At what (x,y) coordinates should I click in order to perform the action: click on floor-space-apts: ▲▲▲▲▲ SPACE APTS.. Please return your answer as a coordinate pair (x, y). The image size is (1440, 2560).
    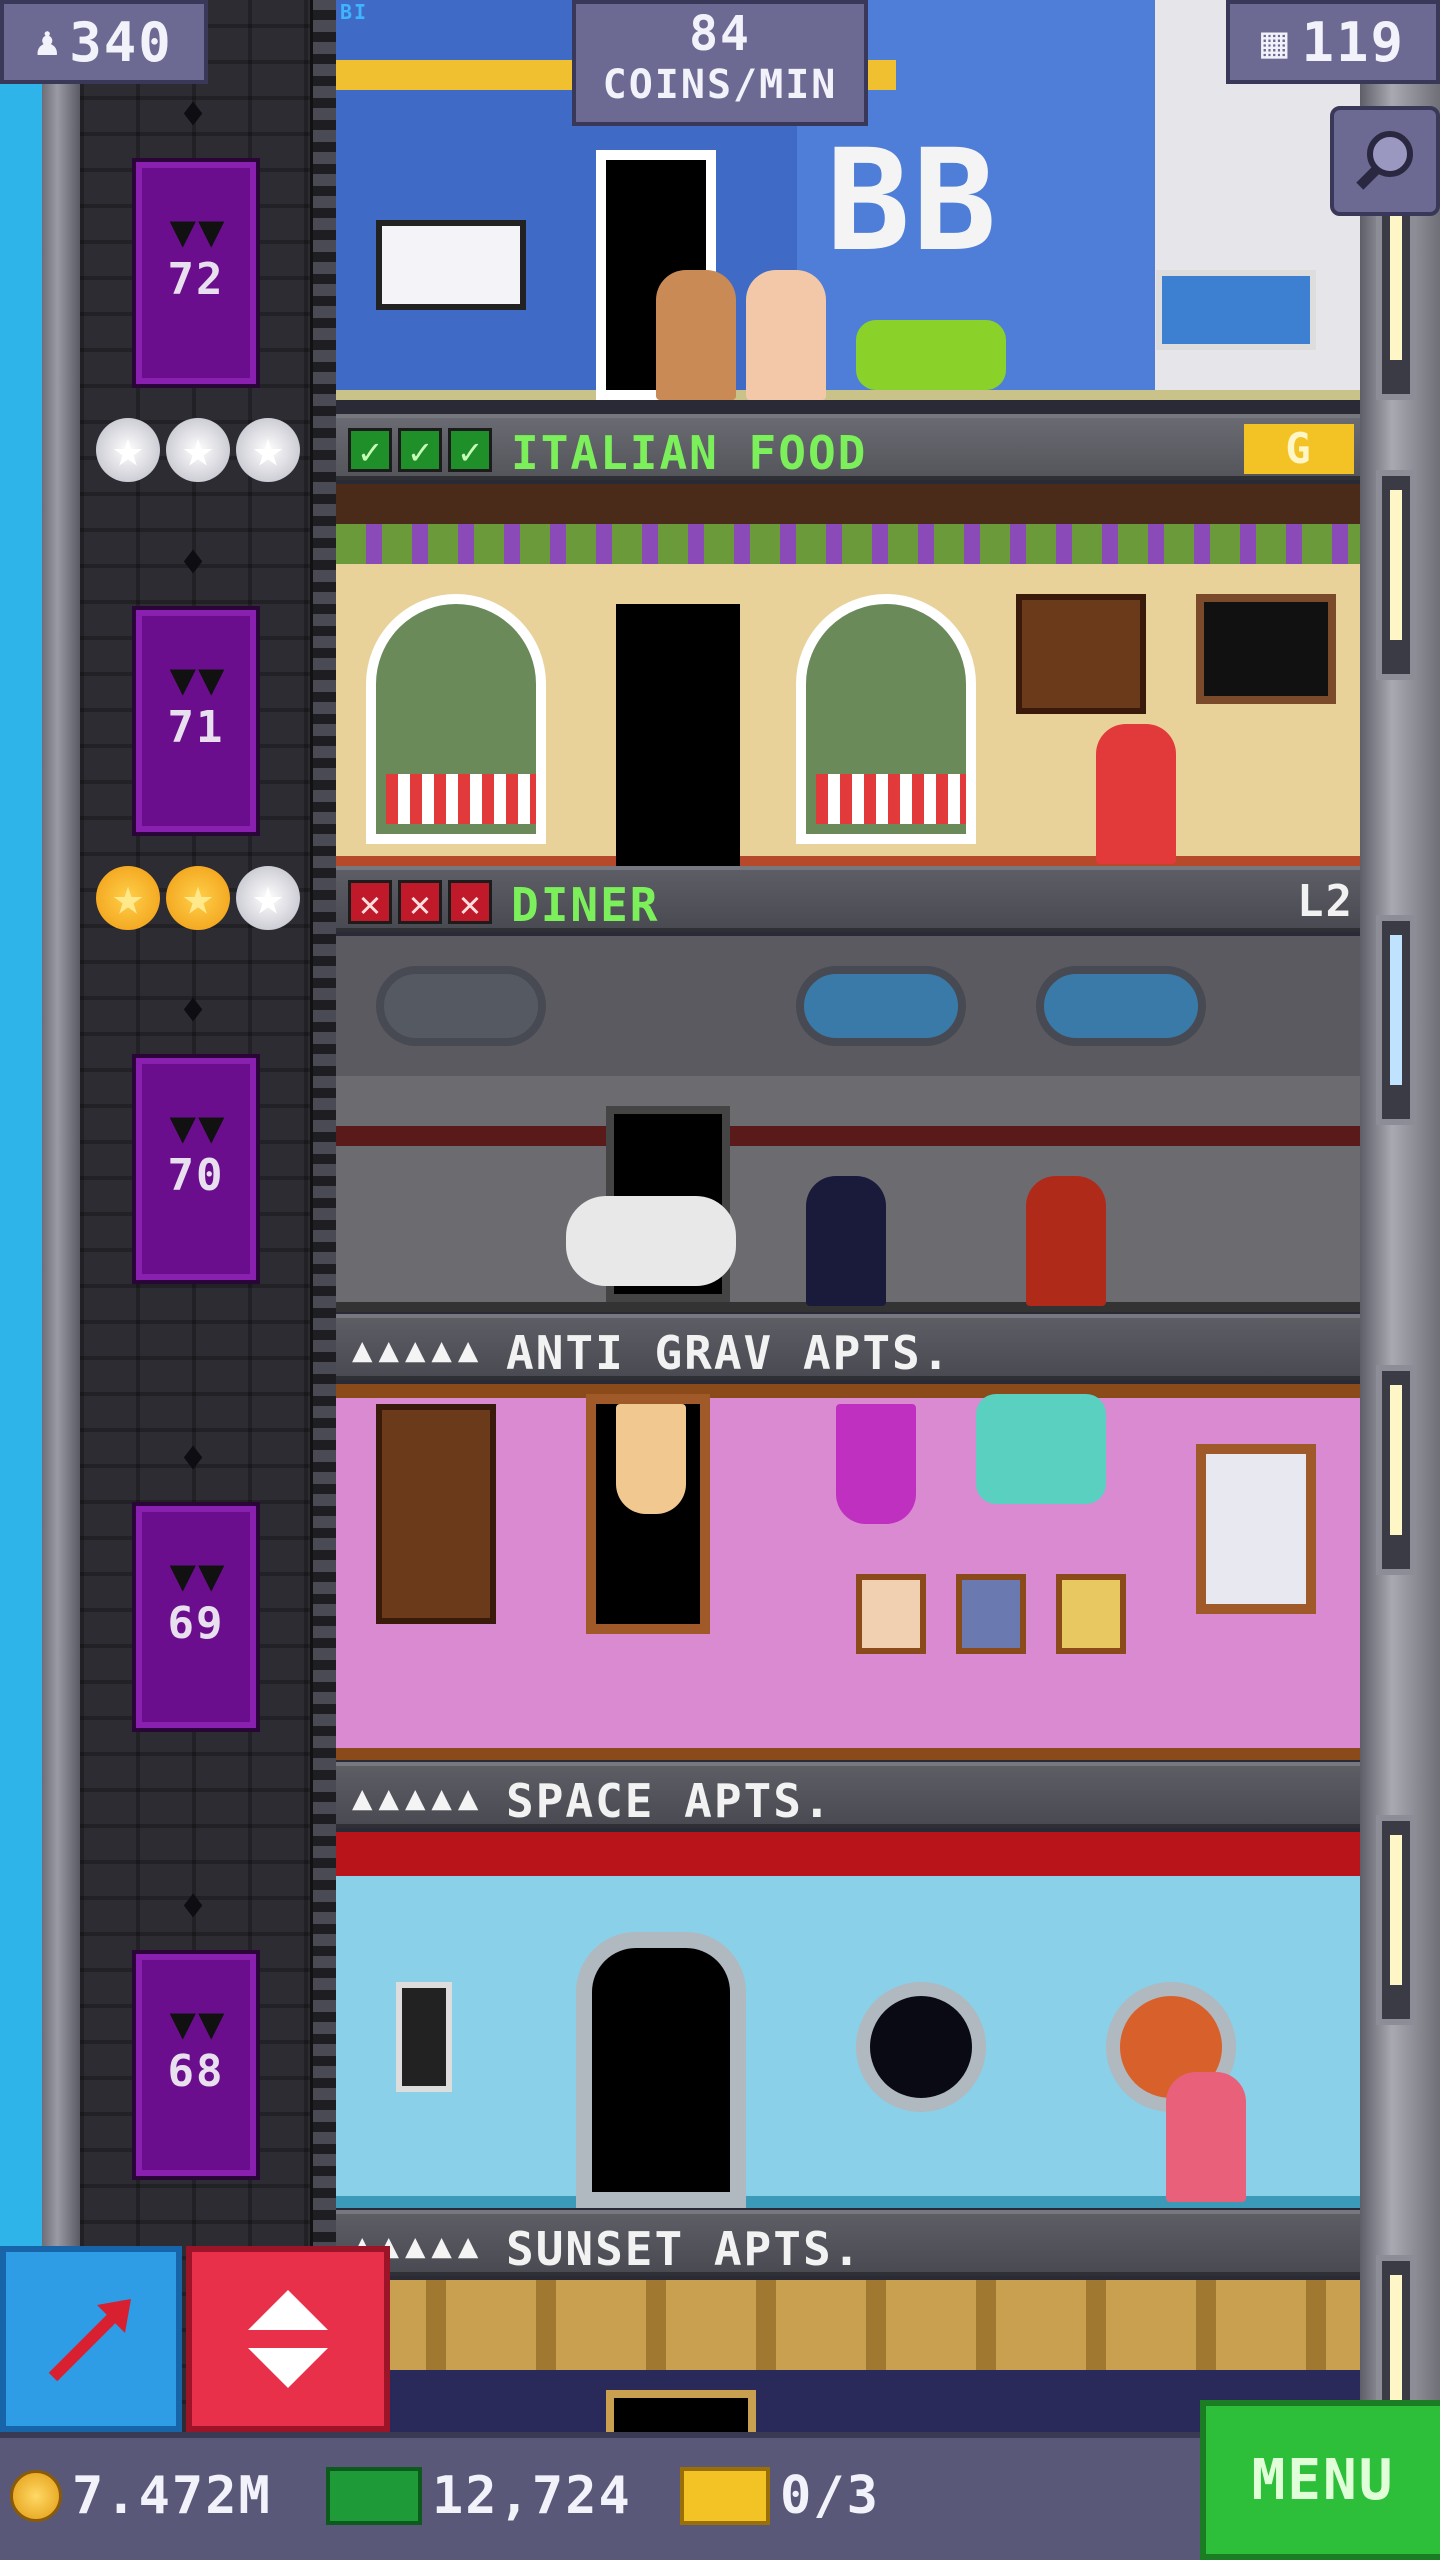
    Looking at the image, I should click on (848, 1986).